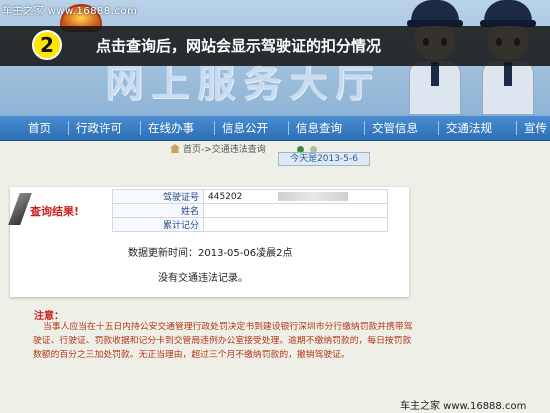 Image resolution: width=550 pixels, height=413 pixels. What do you see at coordinates (313, 196) in the screenshot?
I see `redacted-license-digits` at bounding box center [313, 196].